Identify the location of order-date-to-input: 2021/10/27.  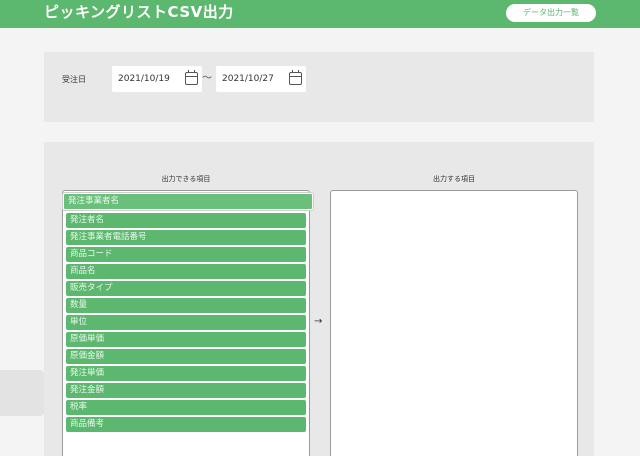
(261, 79).